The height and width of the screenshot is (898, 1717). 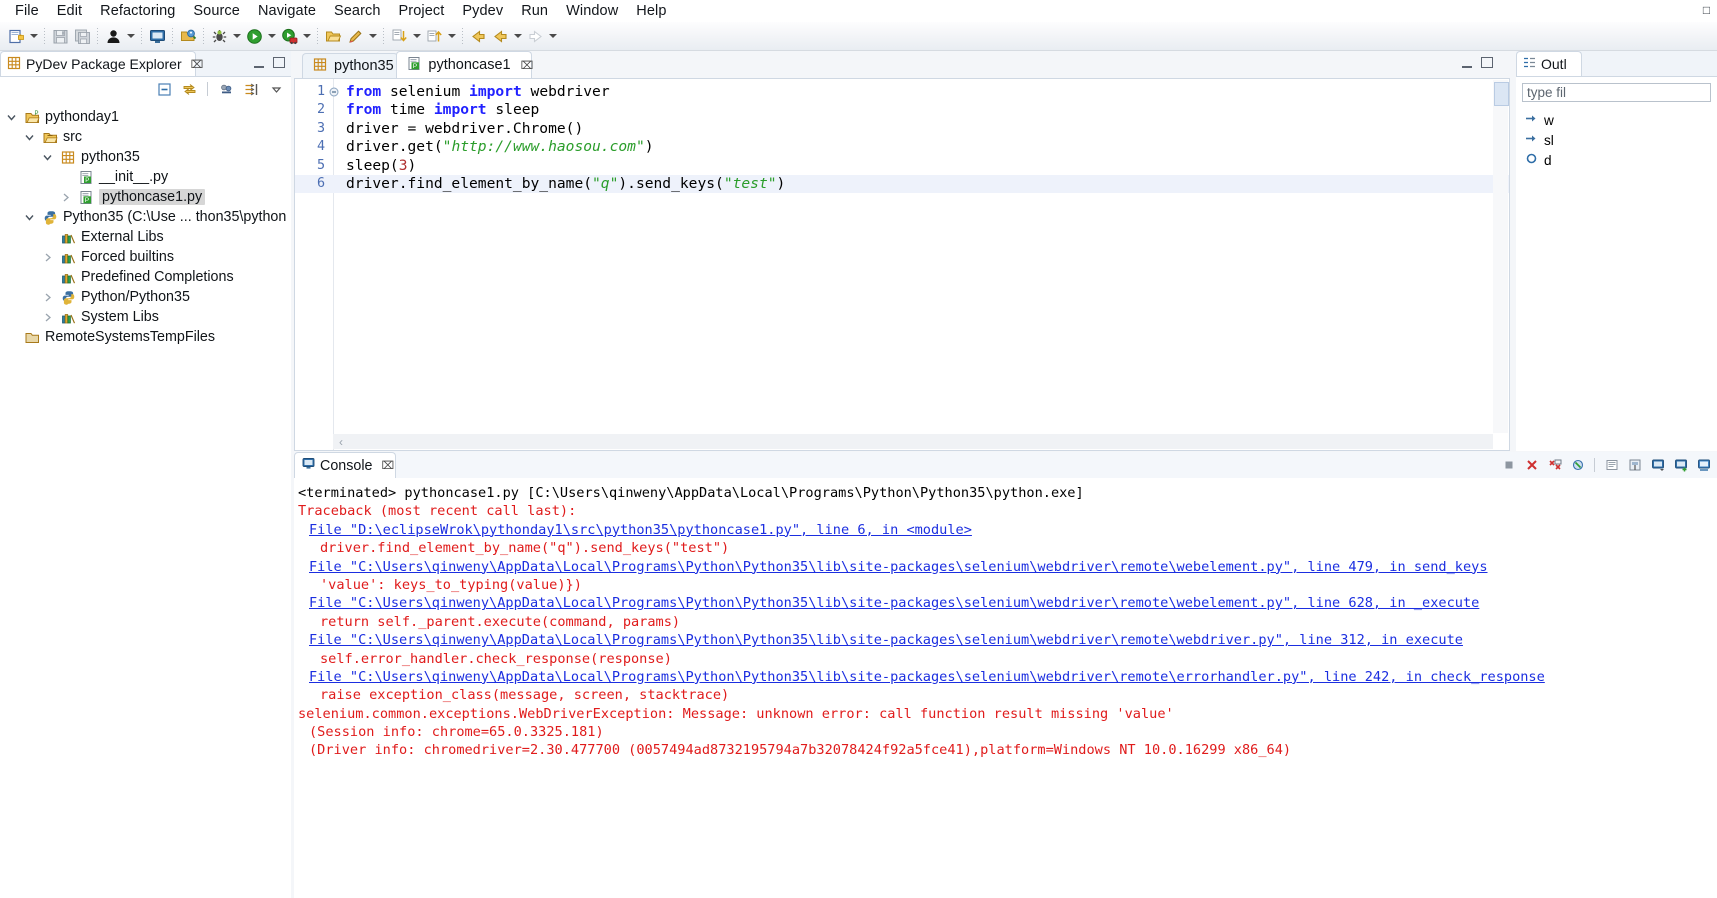 I want to click on outline-item: d, so click(x=1616, y=160).